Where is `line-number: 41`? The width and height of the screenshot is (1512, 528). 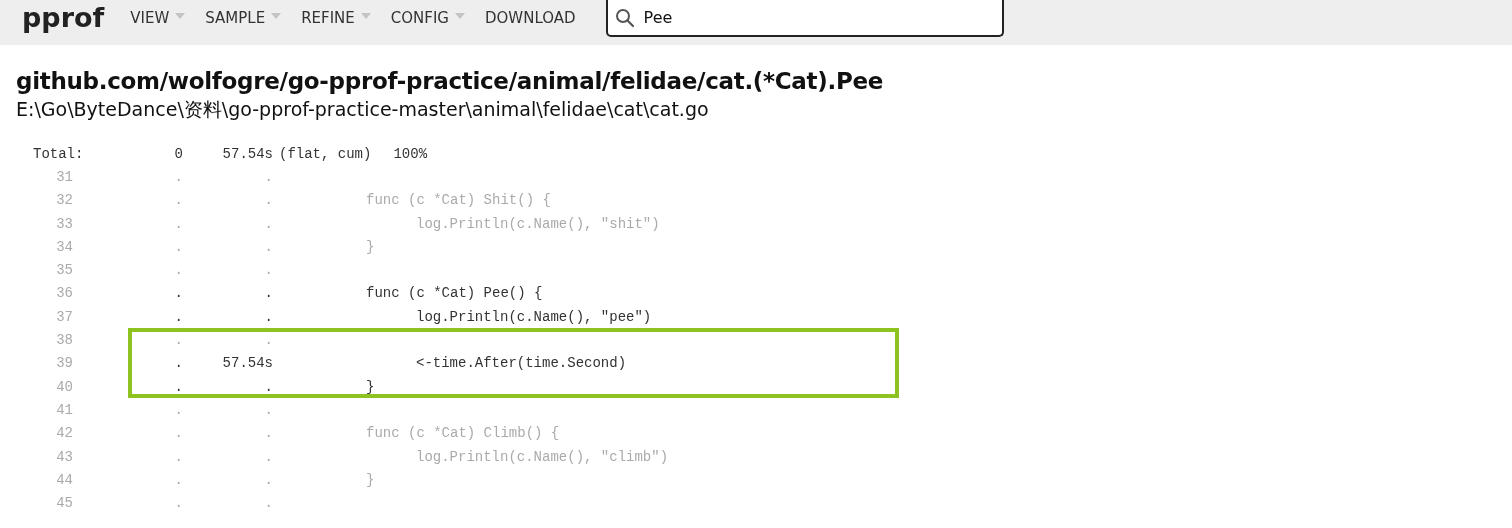
line-number: 41 is located at coordinates (64, 409).